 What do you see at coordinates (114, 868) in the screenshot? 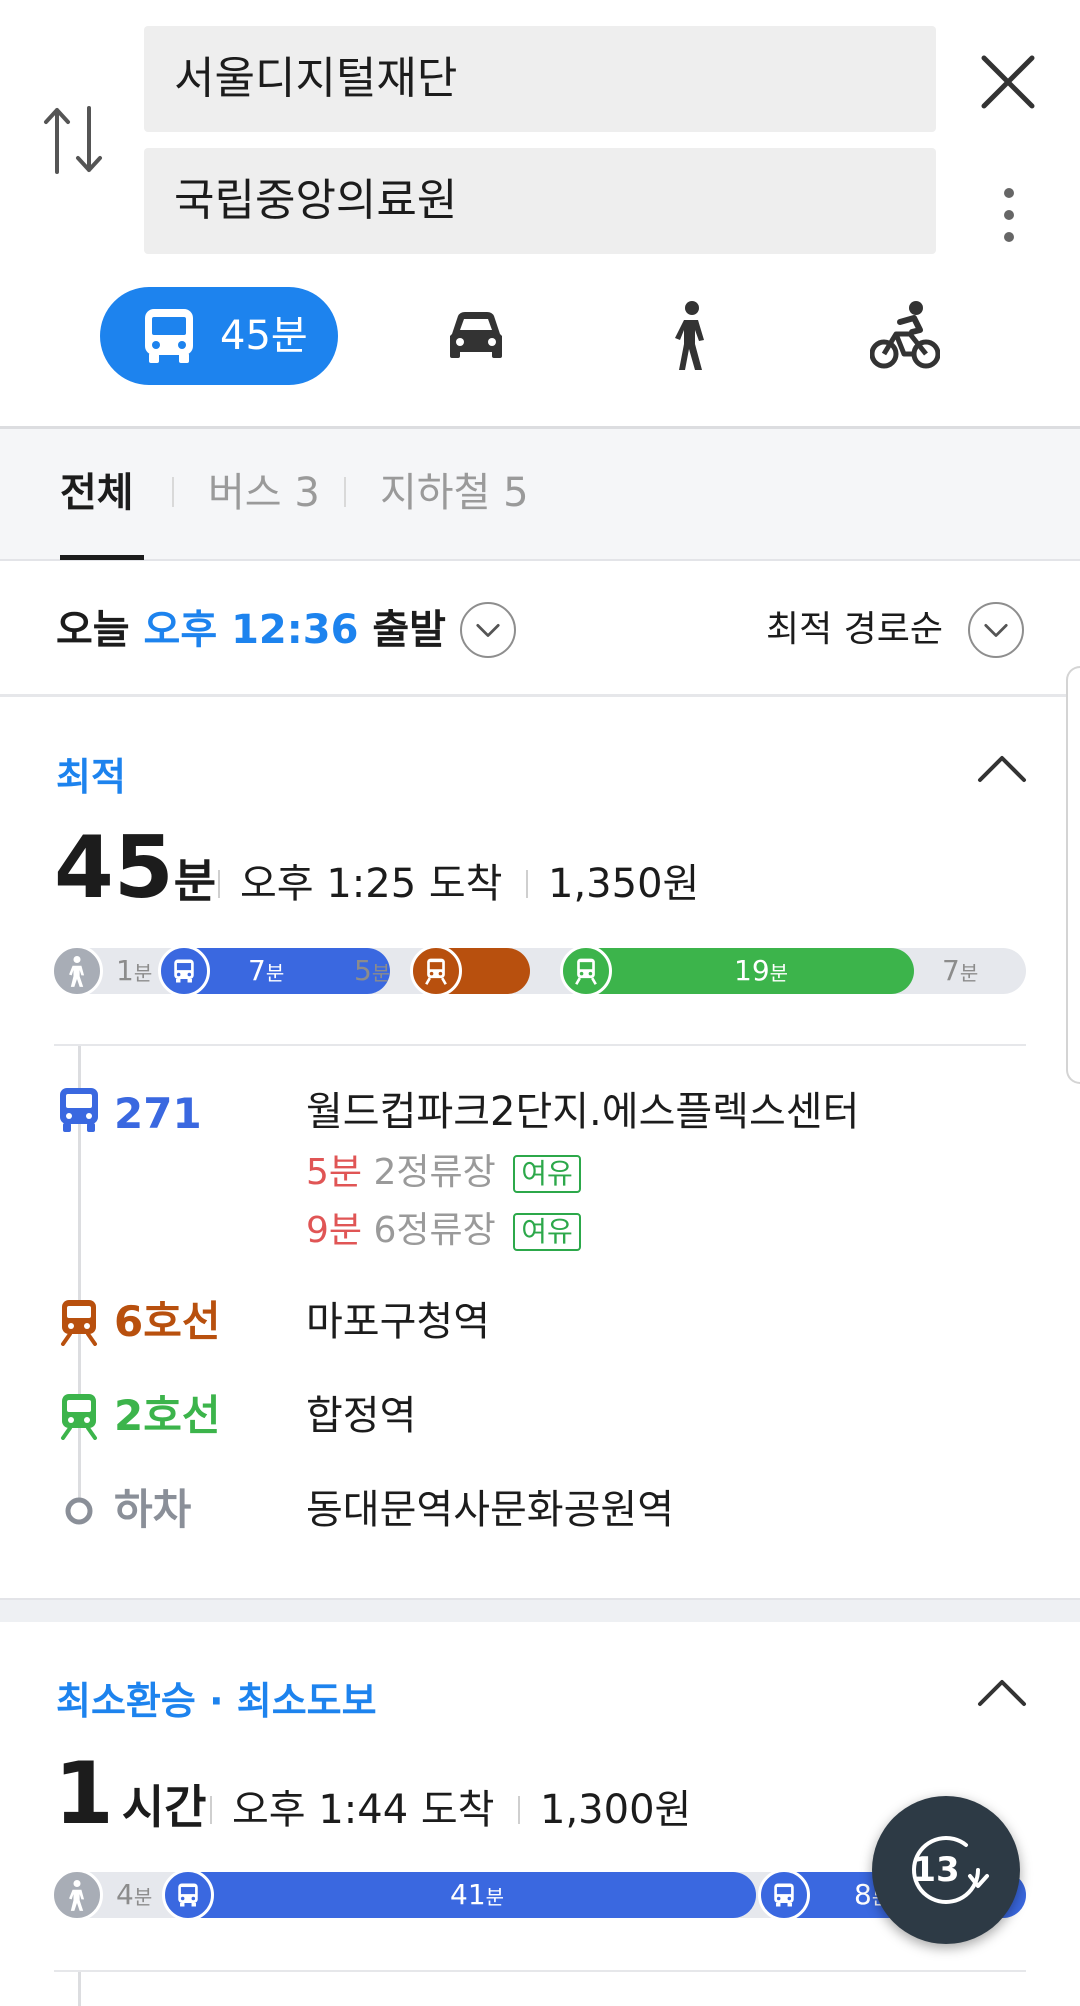
I see `route-duration-number: 45` at bounding box center [114, 868].